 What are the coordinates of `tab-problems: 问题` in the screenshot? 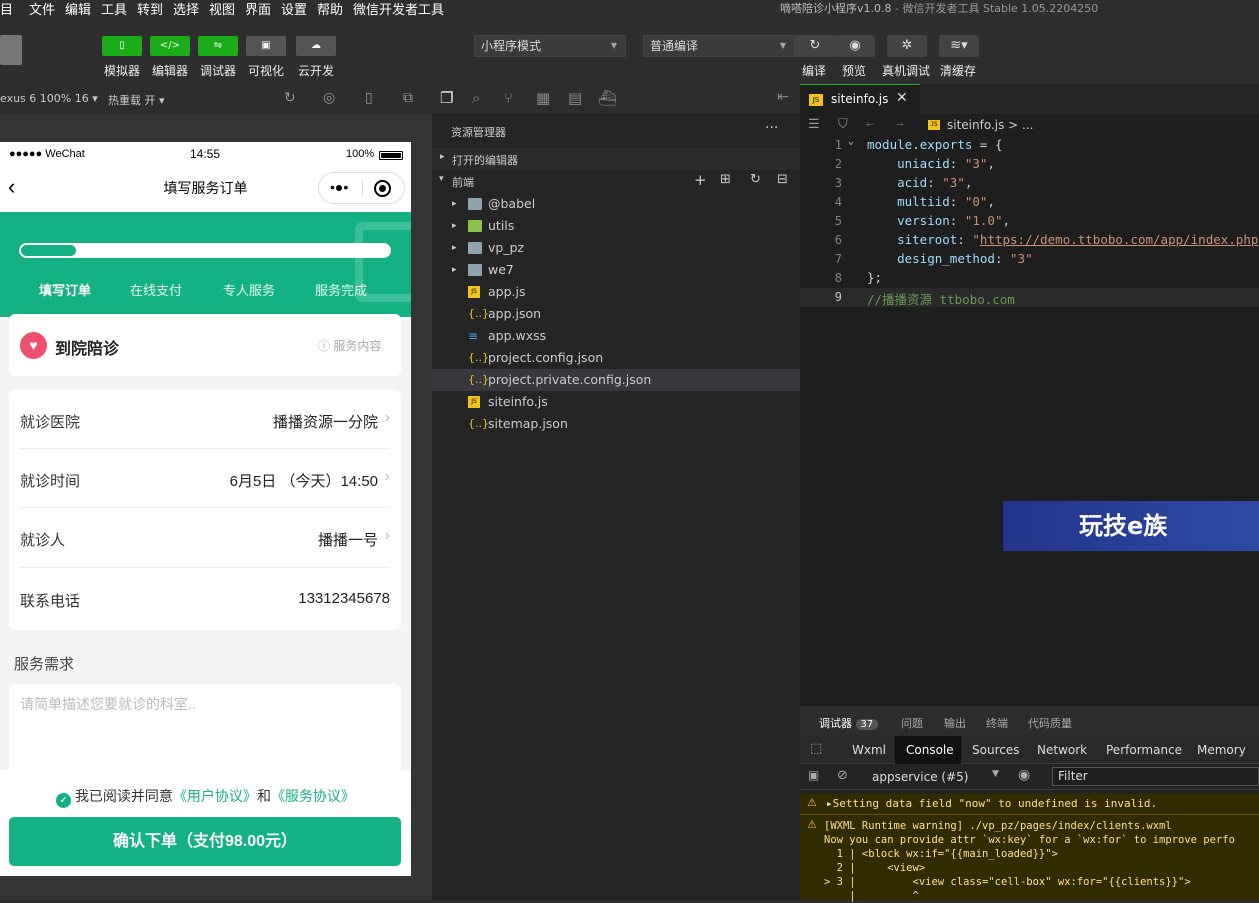 It's located at (912, 723).